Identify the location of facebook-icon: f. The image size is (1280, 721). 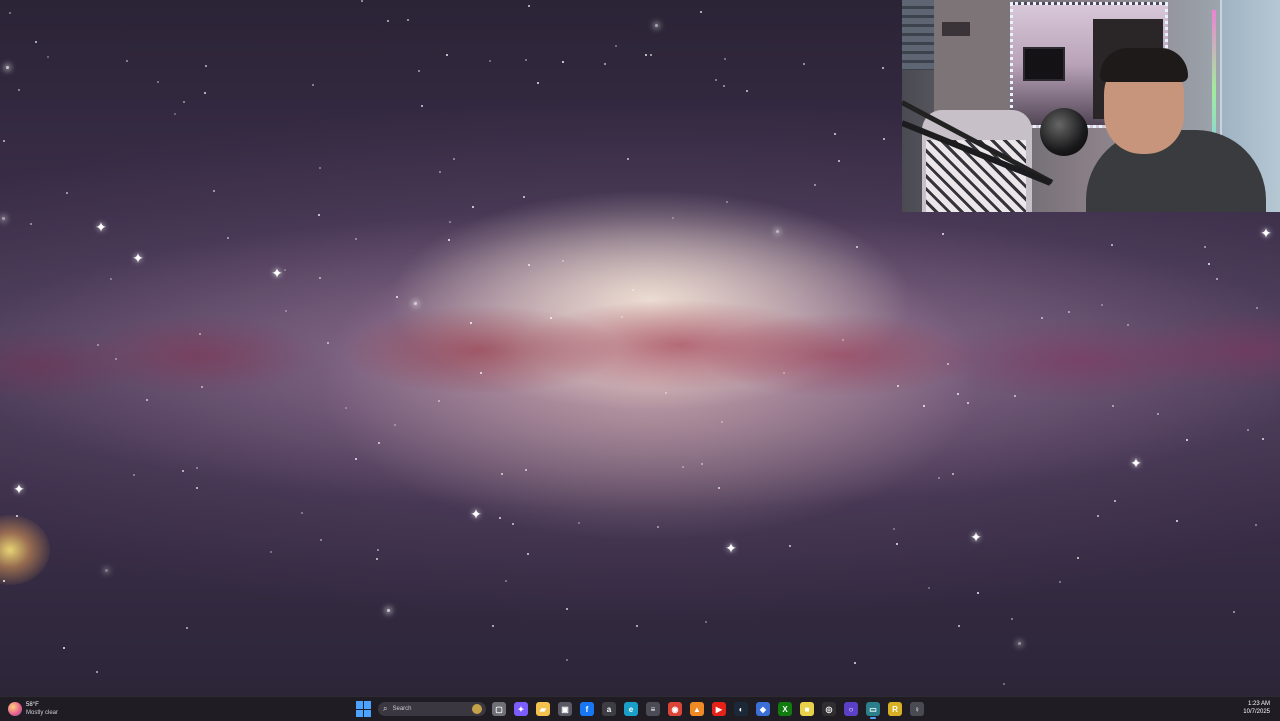
(587, 709).